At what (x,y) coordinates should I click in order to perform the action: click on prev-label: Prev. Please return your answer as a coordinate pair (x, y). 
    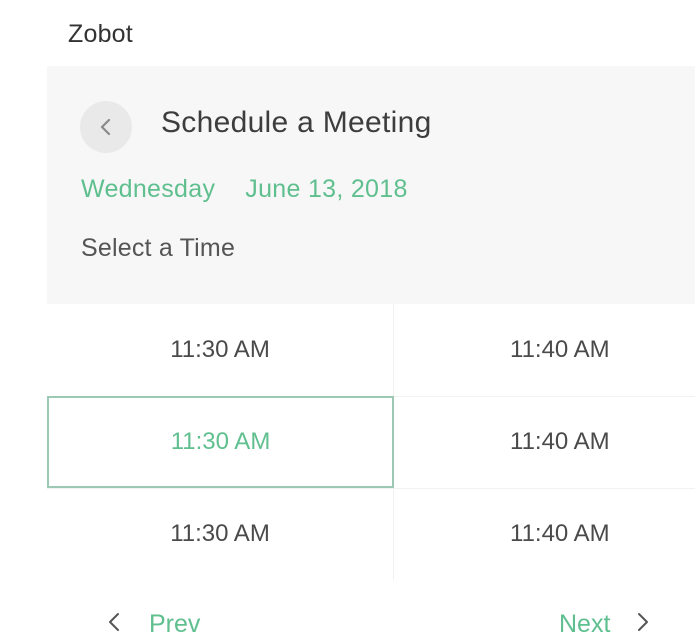
    Looking at the image, I should click on (175, 624).